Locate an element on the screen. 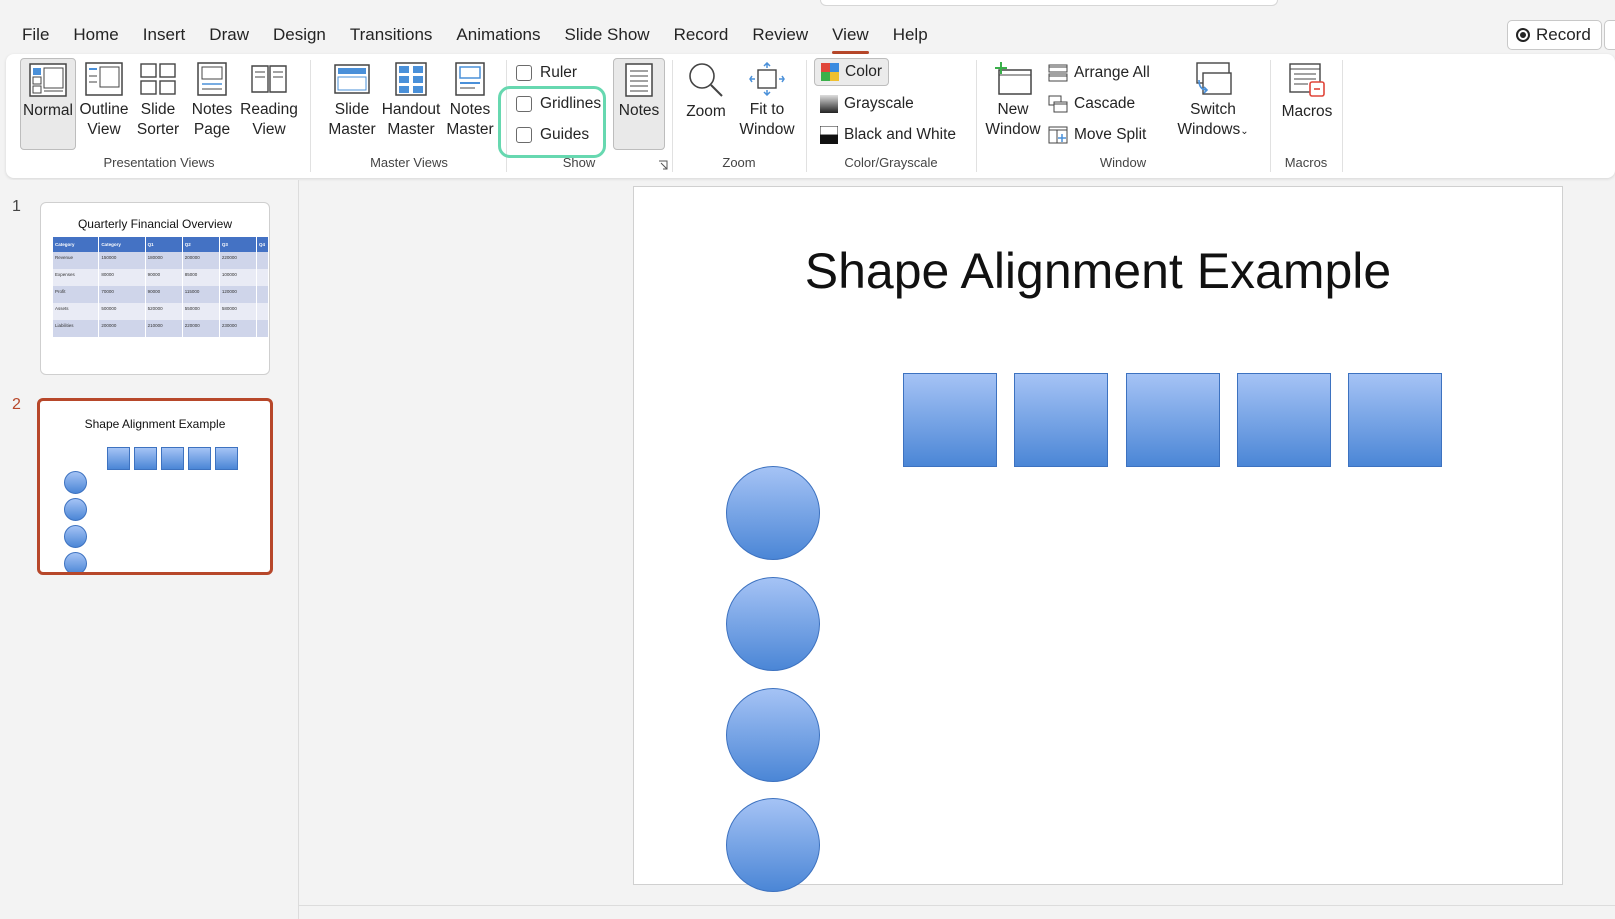 The height and width of the screenshot is (919, 1615). record-button: Record is located at coordinates (1554, 35).